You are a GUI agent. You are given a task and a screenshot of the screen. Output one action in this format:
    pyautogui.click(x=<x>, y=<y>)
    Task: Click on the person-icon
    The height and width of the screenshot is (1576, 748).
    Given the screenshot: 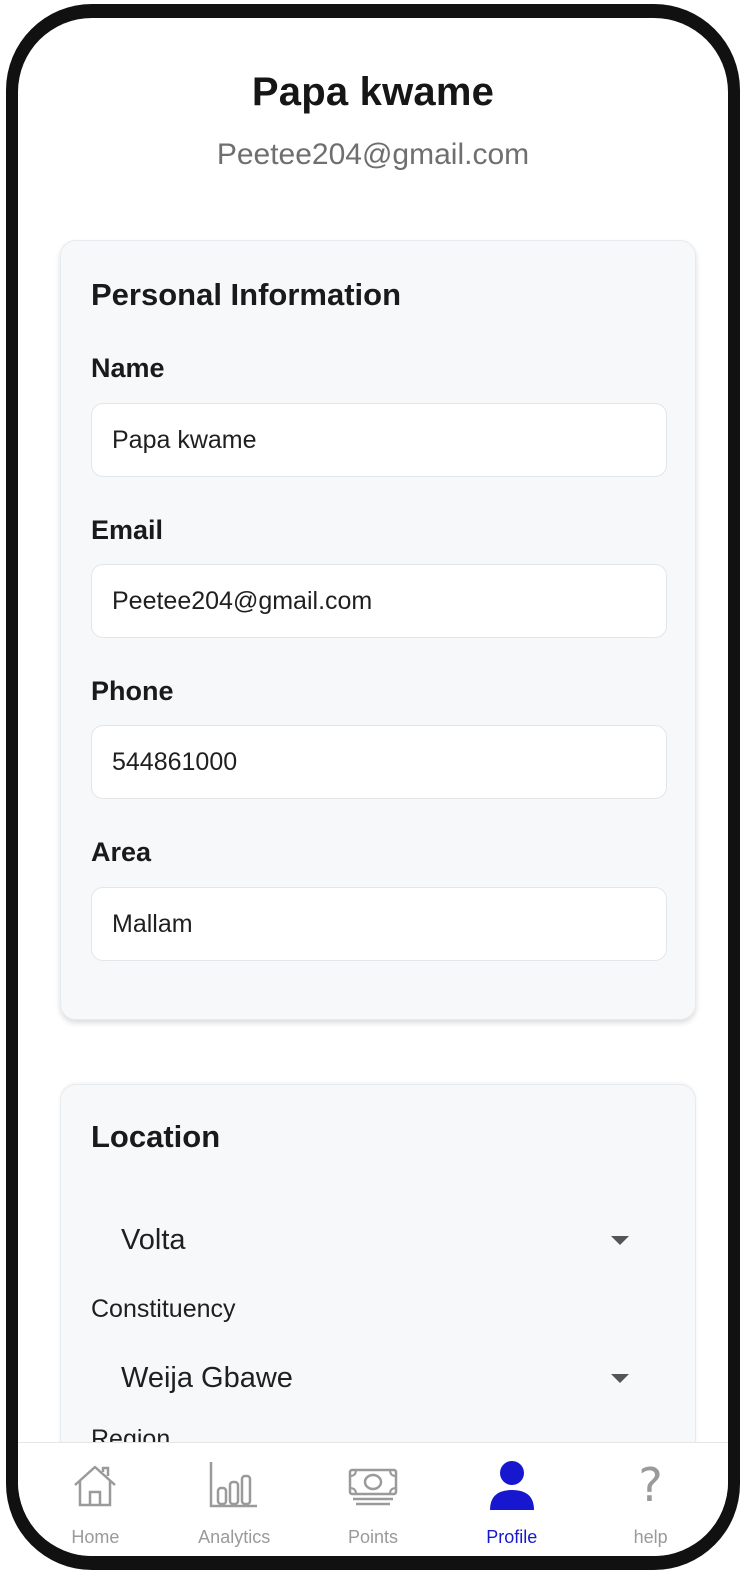 What is the action you would take?
    pyautogui.click(x=512, y=1485)
    